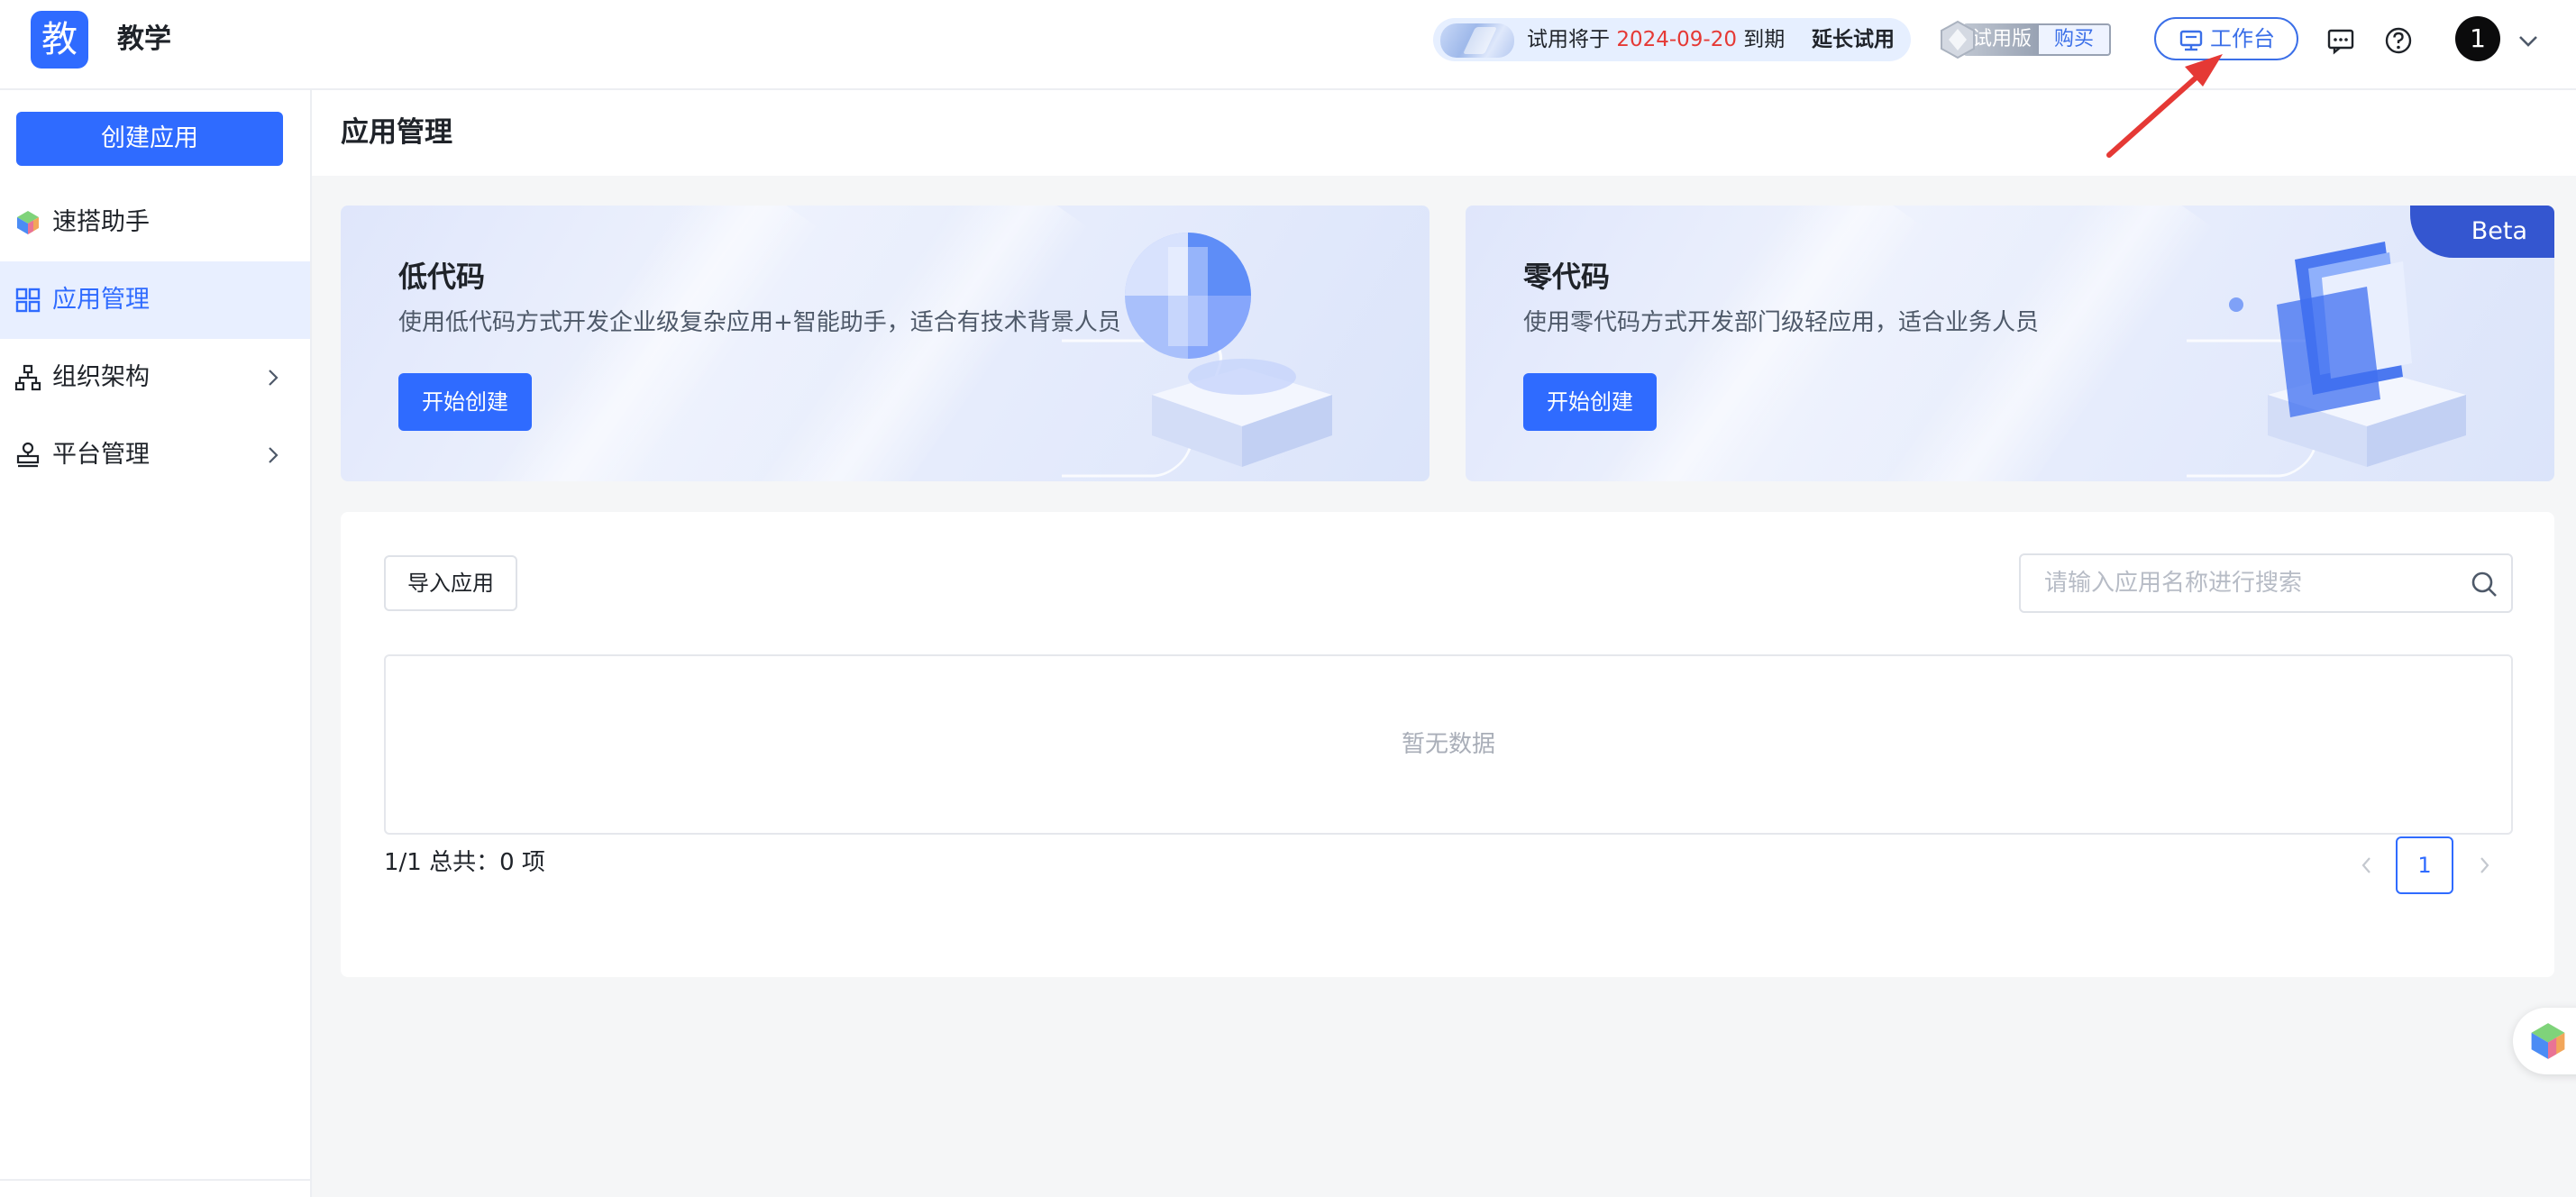 This screenshot has width=2576, height=1197. Describe the element at coordinates (1764, 39) in the screenshot. I see `trial-suffix: 到期` at that location.